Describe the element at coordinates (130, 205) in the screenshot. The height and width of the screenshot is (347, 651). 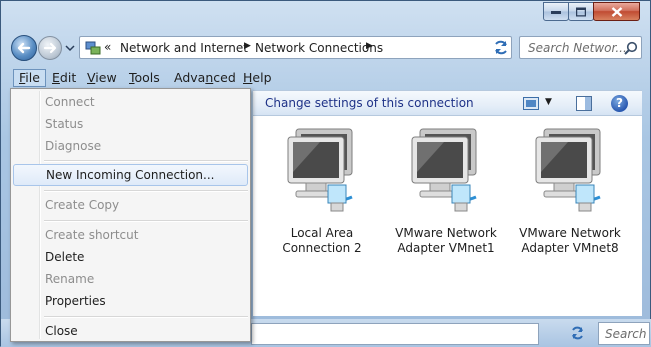
I see `menu-item-create-copy: Create Copy` at that location.